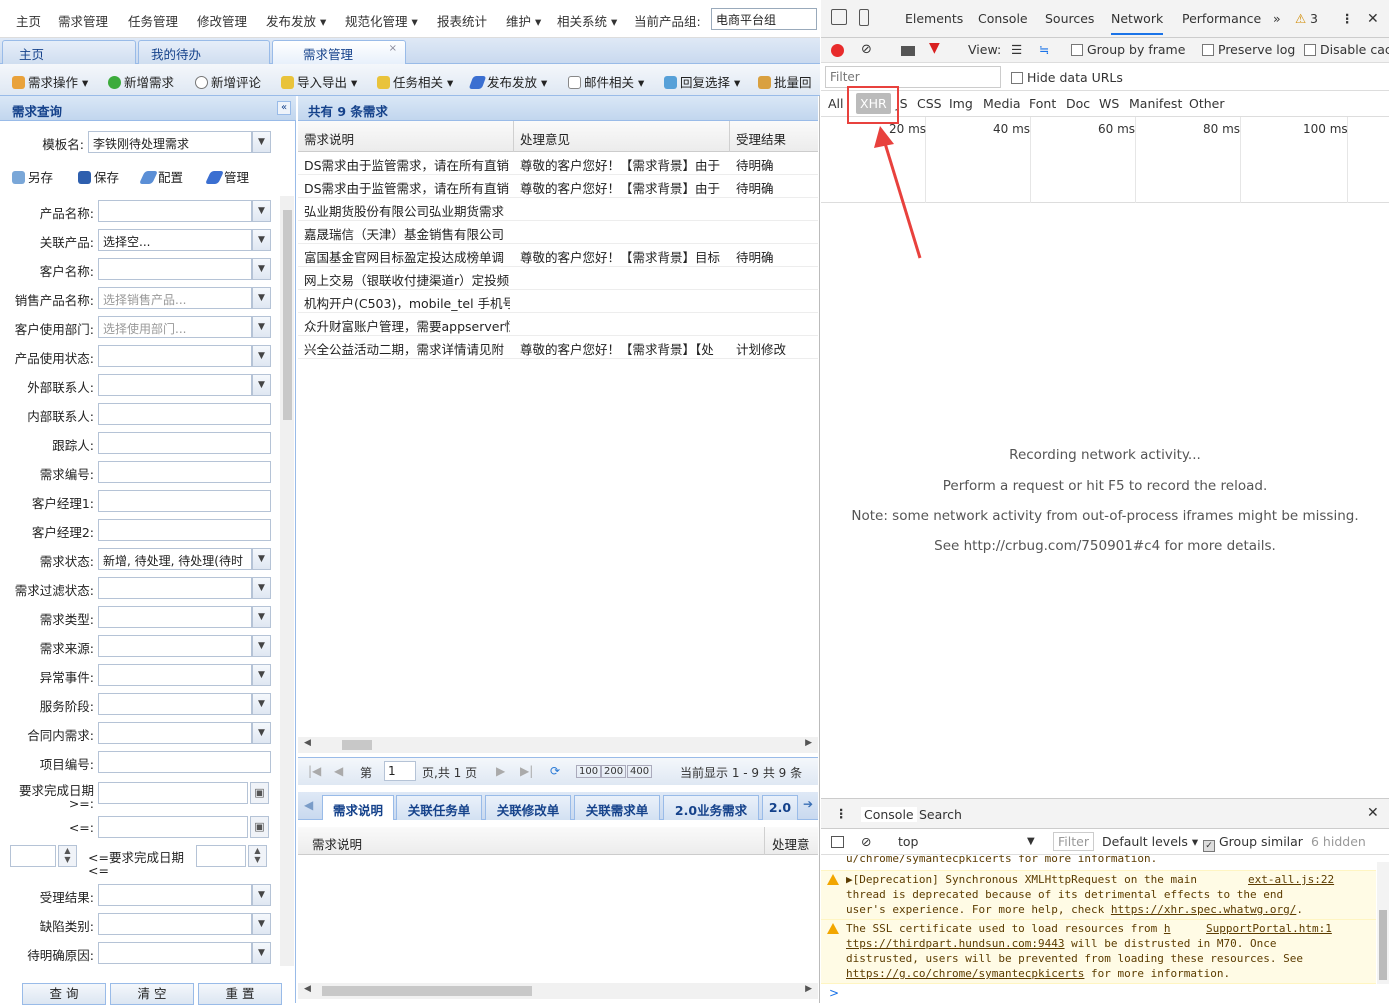  What do you see at coordinates (228, 81) in the screenshot?
I see `add-comment-button: 新增评论` at bounding box center [228, 81].